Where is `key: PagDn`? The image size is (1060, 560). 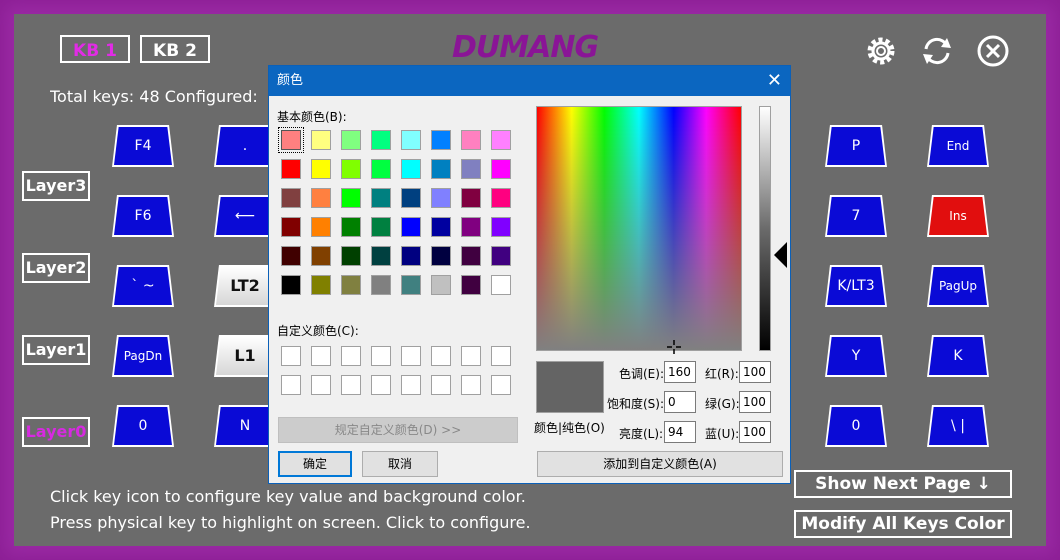 key: PagDn is located at coordinates (143, 356).